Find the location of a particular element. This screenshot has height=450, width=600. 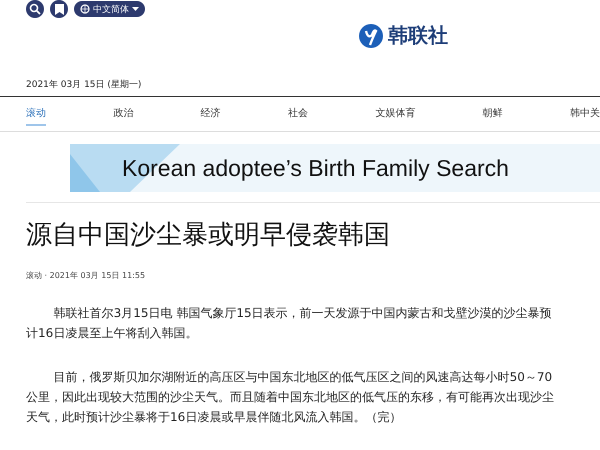

bookmark-button is located at coordinates (59, 9).